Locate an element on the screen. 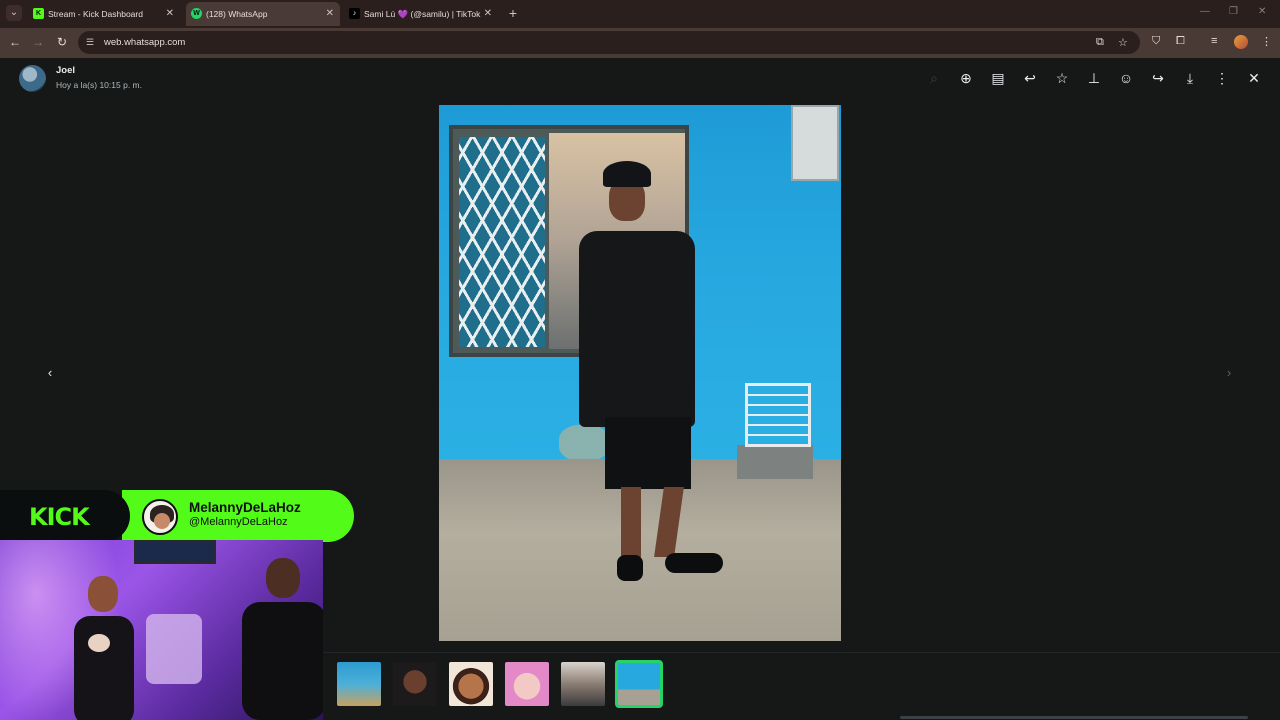 This screenshot has width=1280, height=720. contact-avatar is located at coordinates (32, 78).